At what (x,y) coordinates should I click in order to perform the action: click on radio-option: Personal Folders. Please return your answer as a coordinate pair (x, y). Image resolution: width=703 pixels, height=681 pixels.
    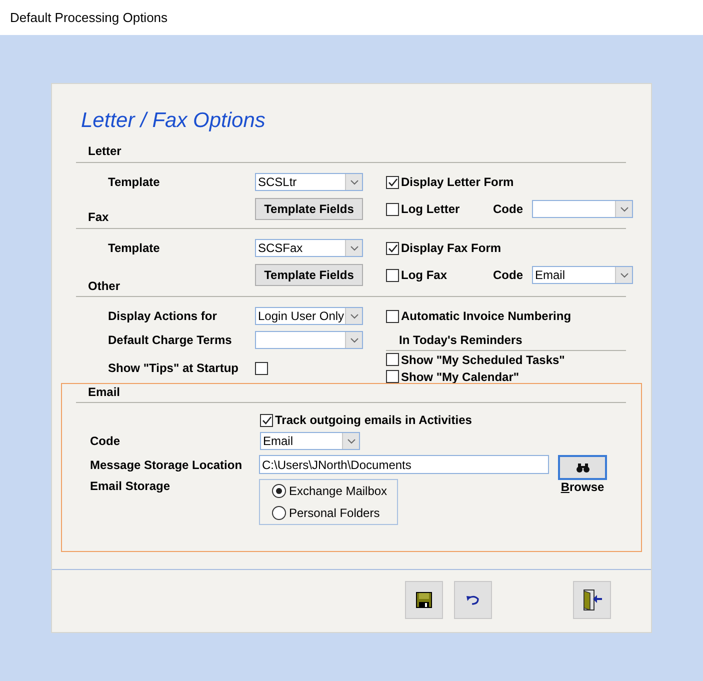
    Looking at the image, I should click on (334, 513).